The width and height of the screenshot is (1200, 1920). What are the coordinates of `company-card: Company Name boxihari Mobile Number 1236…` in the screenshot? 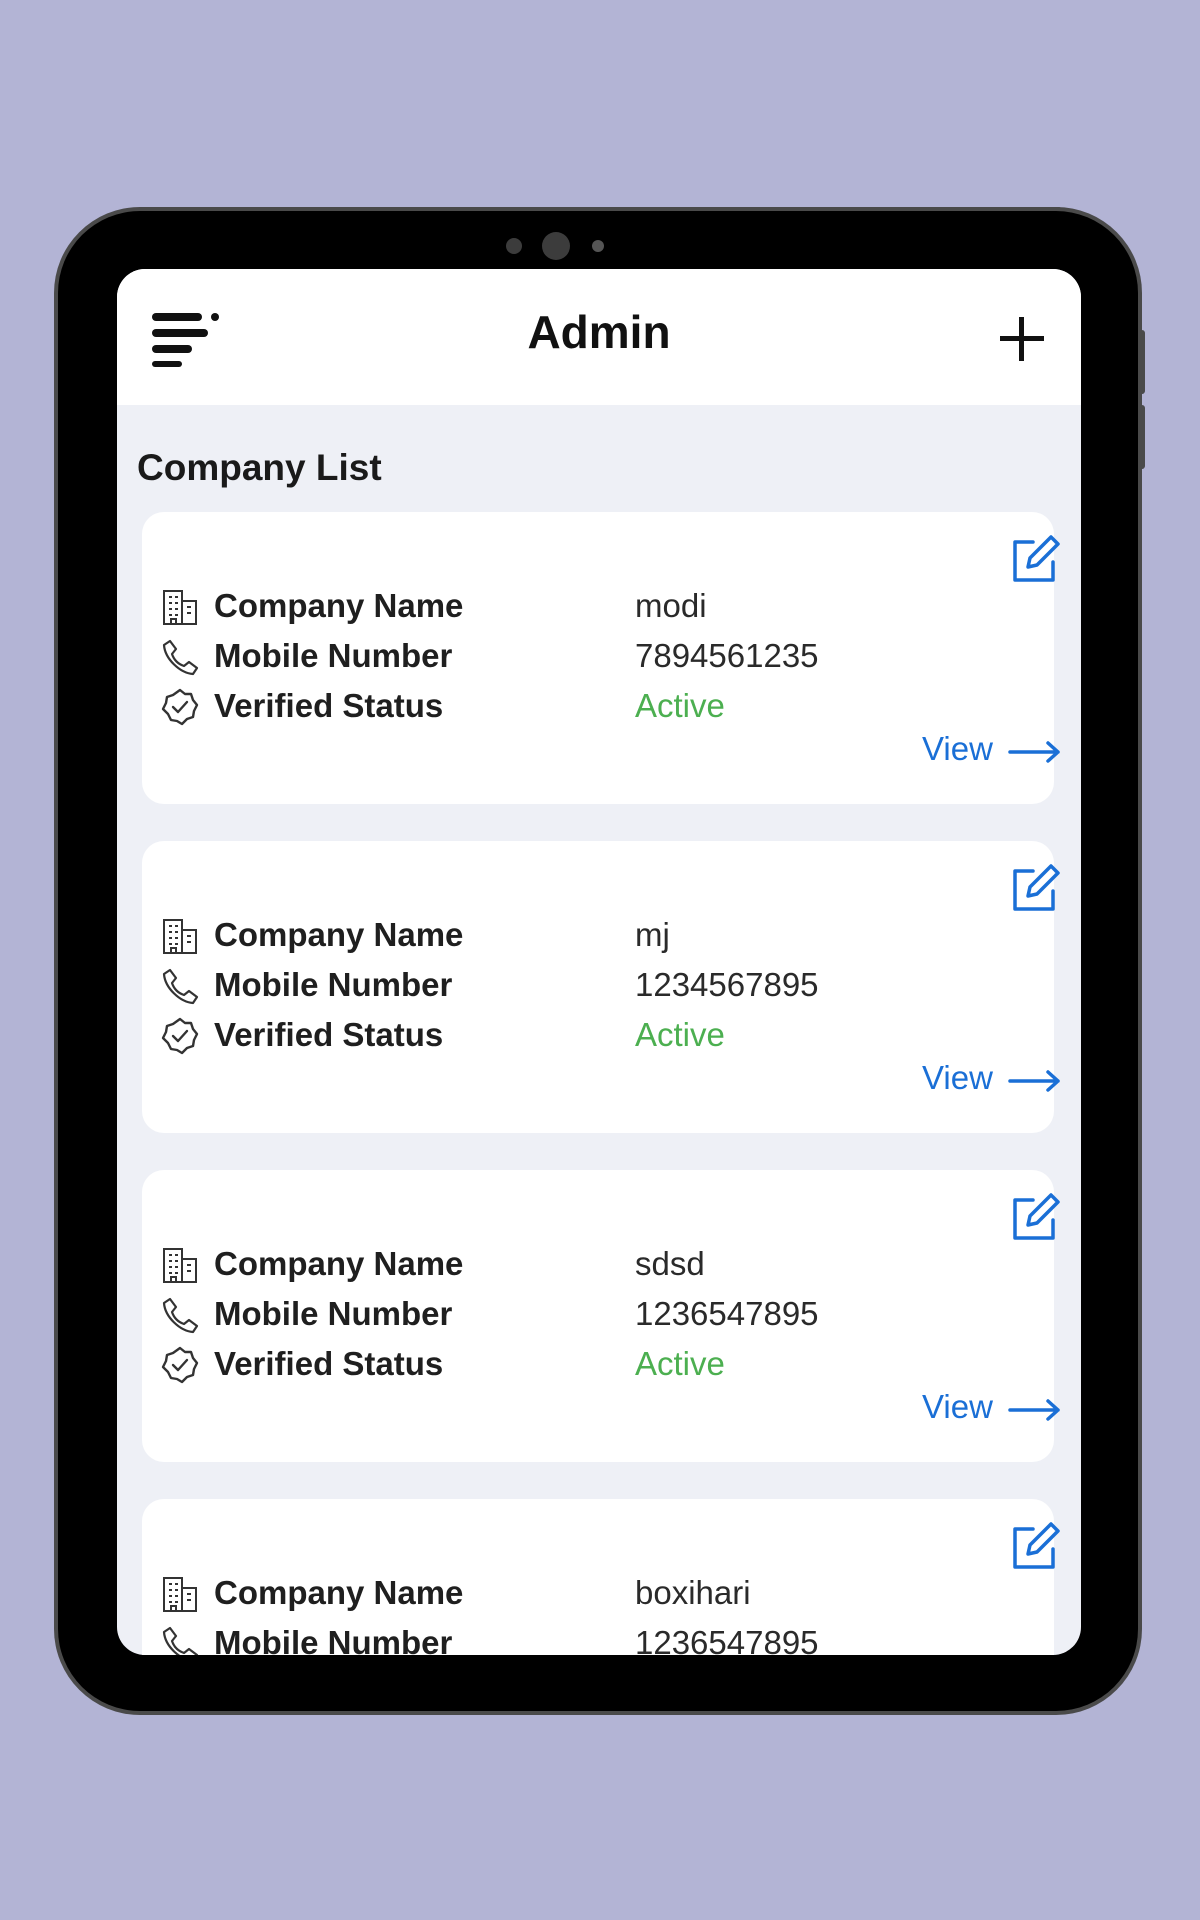 It's located at (601, 1577).